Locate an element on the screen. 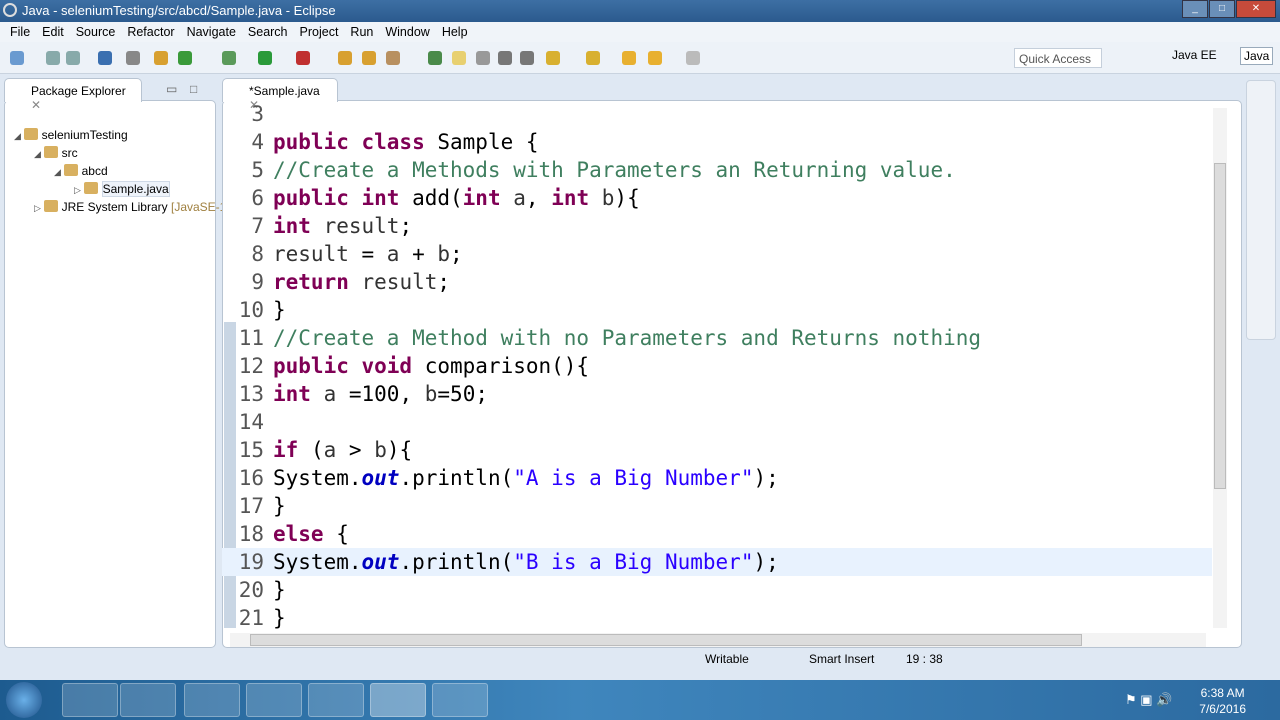 This screenshot has height=720, width=1280. minimize-icon: ▭ is located at coordinates (171, 89).